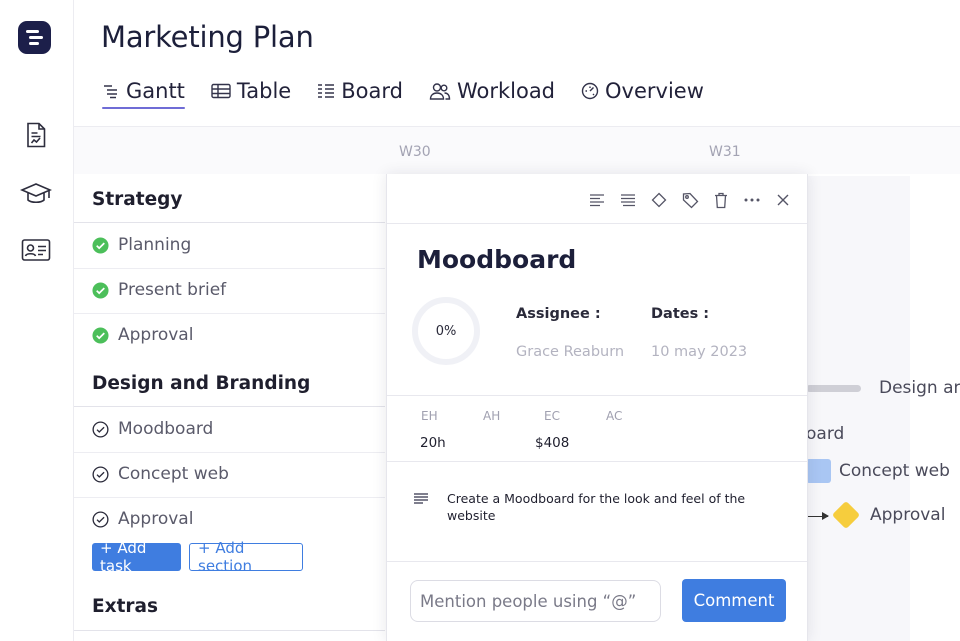 The width and height of the screenshot is (960, 641). Describe the element at coordinates (825, 434) in the screenshot. I see `gantt-task-label: oard` at that location.